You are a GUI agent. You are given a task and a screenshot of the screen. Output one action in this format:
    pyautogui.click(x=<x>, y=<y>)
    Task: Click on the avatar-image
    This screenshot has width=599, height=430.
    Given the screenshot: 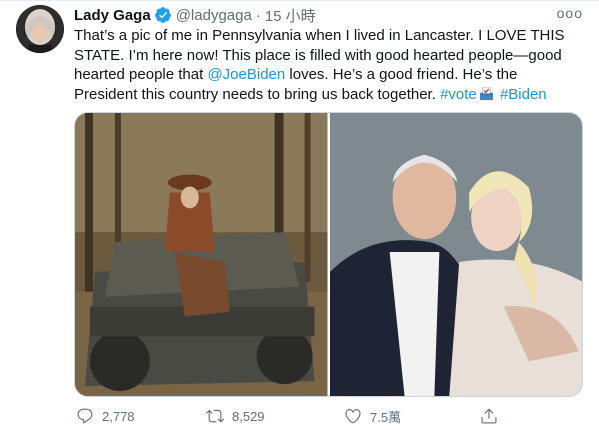 What is the action you would take?
    pyautogui.click(x=40, y=29)
    